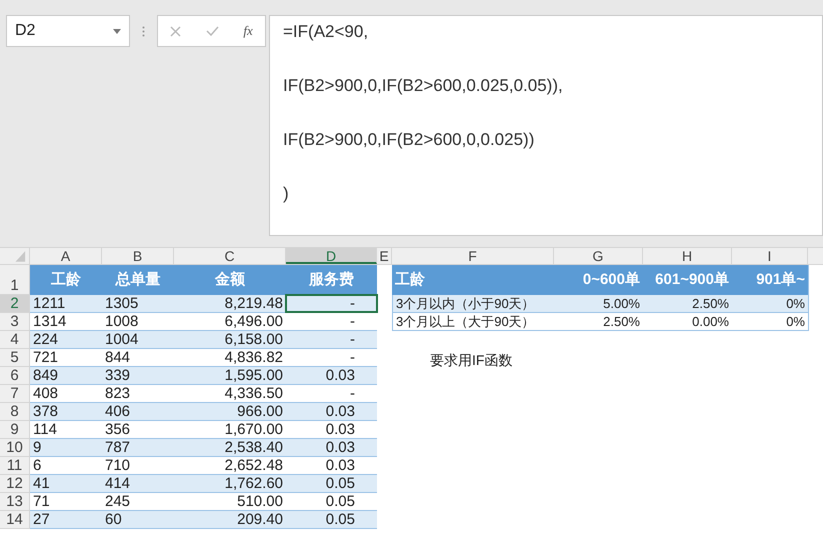 The width and height of the screenshot is (823, 539). What do you see at coordinates (692, 280) in the screenshot?
I see `table-header-cell-text: 601~900单` at bounding box center [692, 280].